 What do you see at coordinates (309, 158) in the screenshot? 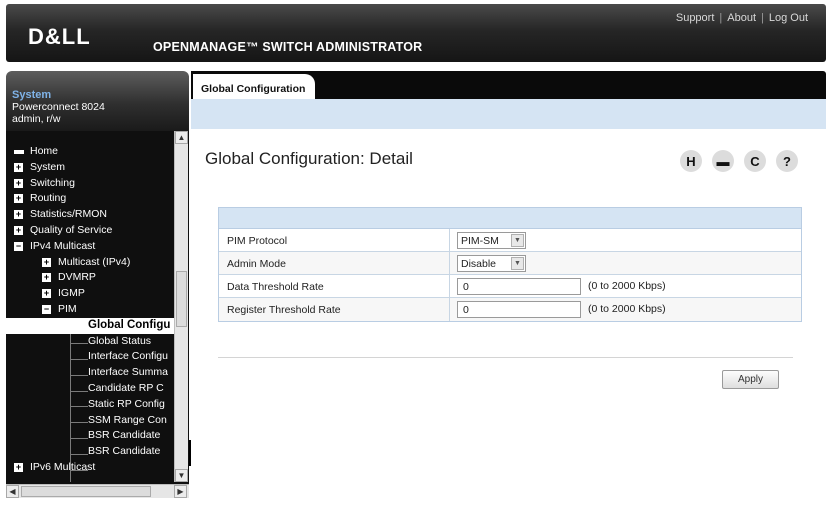
I see `page-title: Global Configuration: Detail` at bounding box center [309, 158].